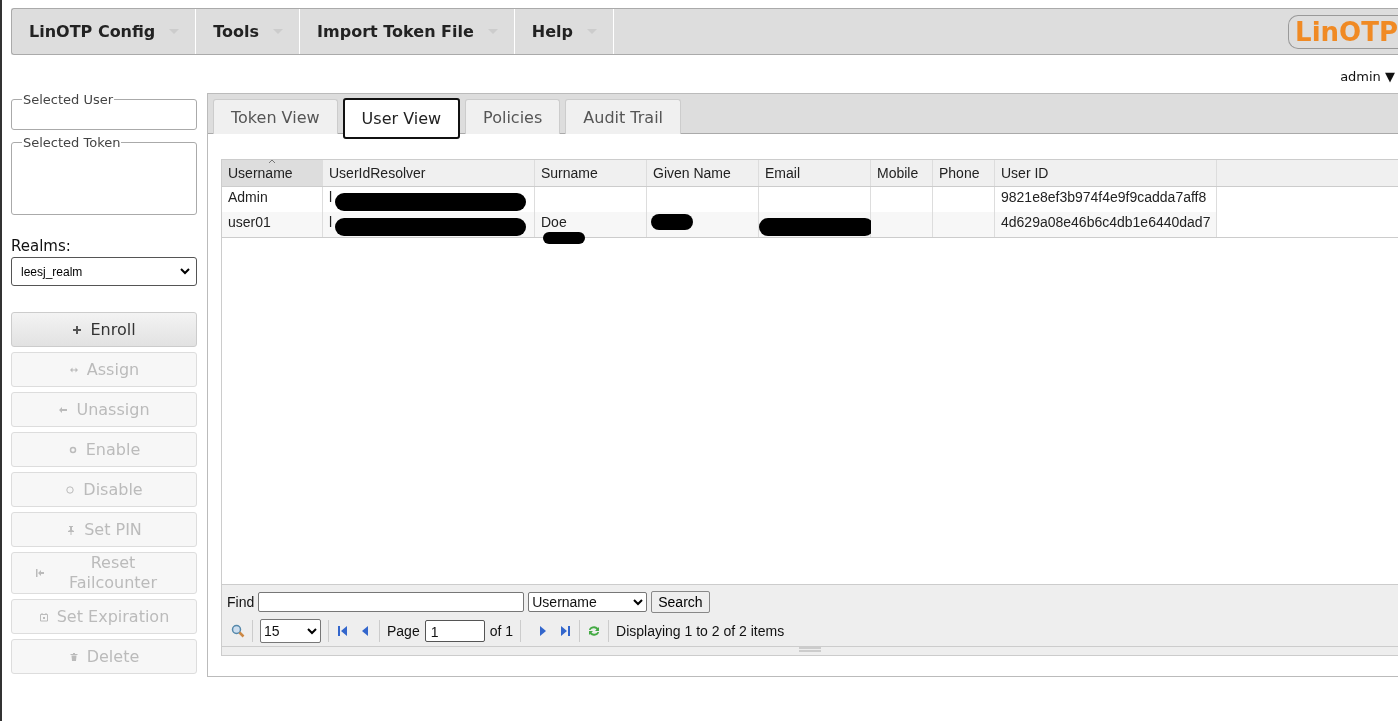 The height and width of the screenshot is (721, 1398). Describe the element at coordinates (41, 246) in the screenshot. I see `realms-label: Realms:` at that location.